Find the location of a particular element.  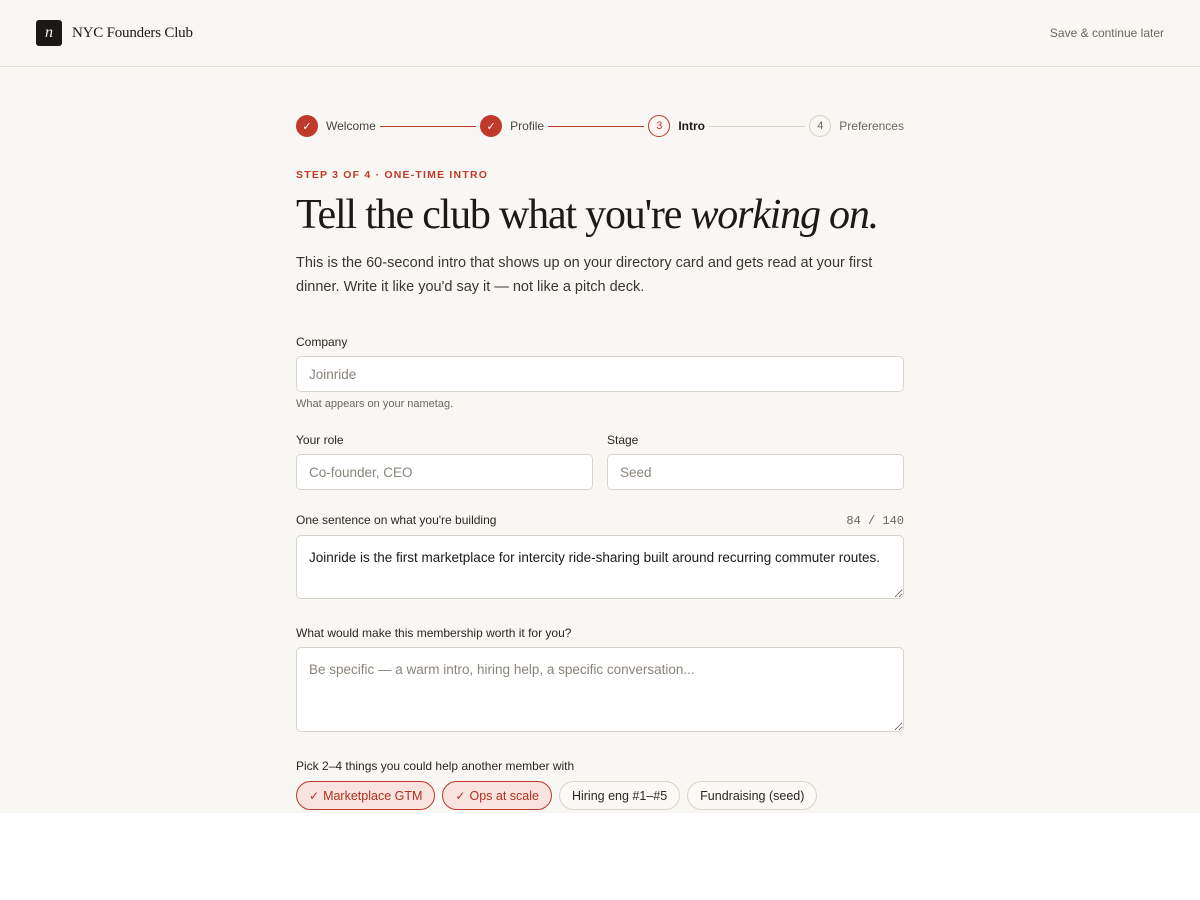

chip-marketplace-gtm: ✓ Marketplace GTM is located at coordinates (366, 796).